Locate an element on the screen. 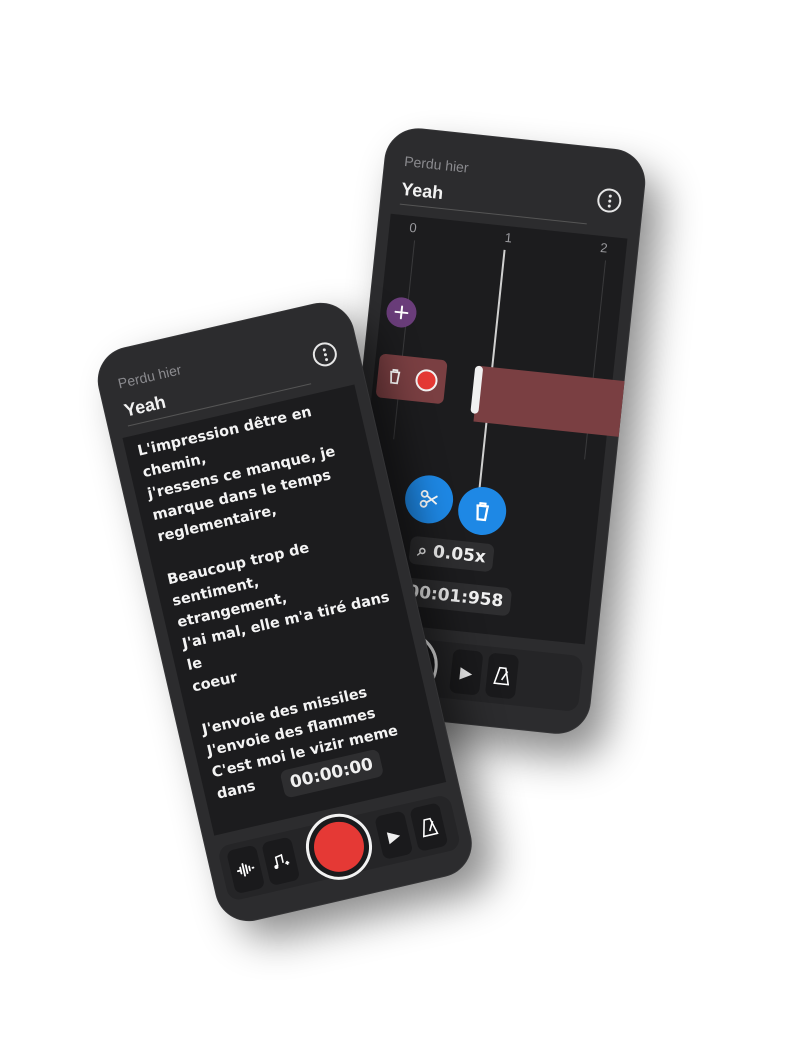 The width and height of the screenshot is (790, 1057). timeline-gridline is located at coordinates (404, 340).